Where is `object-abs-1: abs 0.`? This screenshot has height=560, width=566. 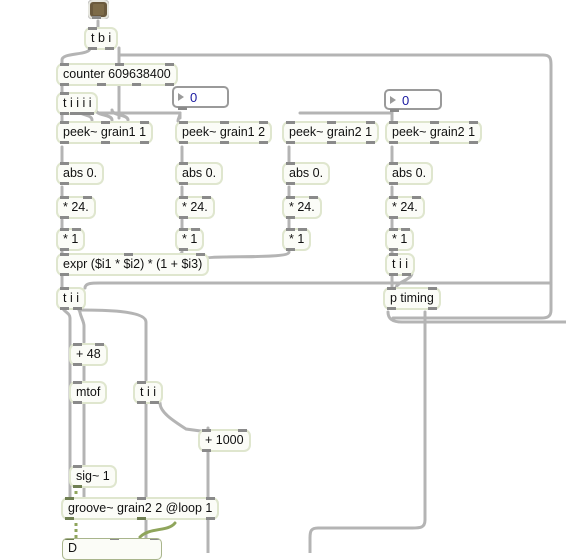 object-abs-1: abs 0. is located at coordinates (80, 173).